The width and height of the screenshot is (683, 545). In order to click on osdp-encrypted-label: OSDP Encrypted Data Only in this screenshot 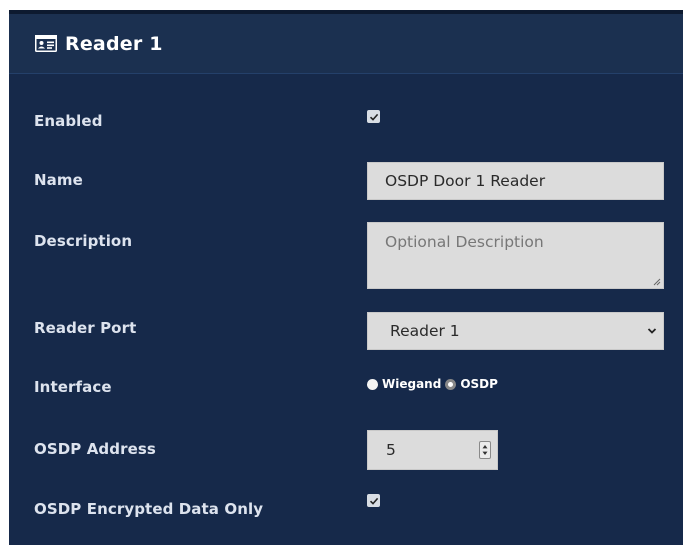, I will do `click(149, 509)`.